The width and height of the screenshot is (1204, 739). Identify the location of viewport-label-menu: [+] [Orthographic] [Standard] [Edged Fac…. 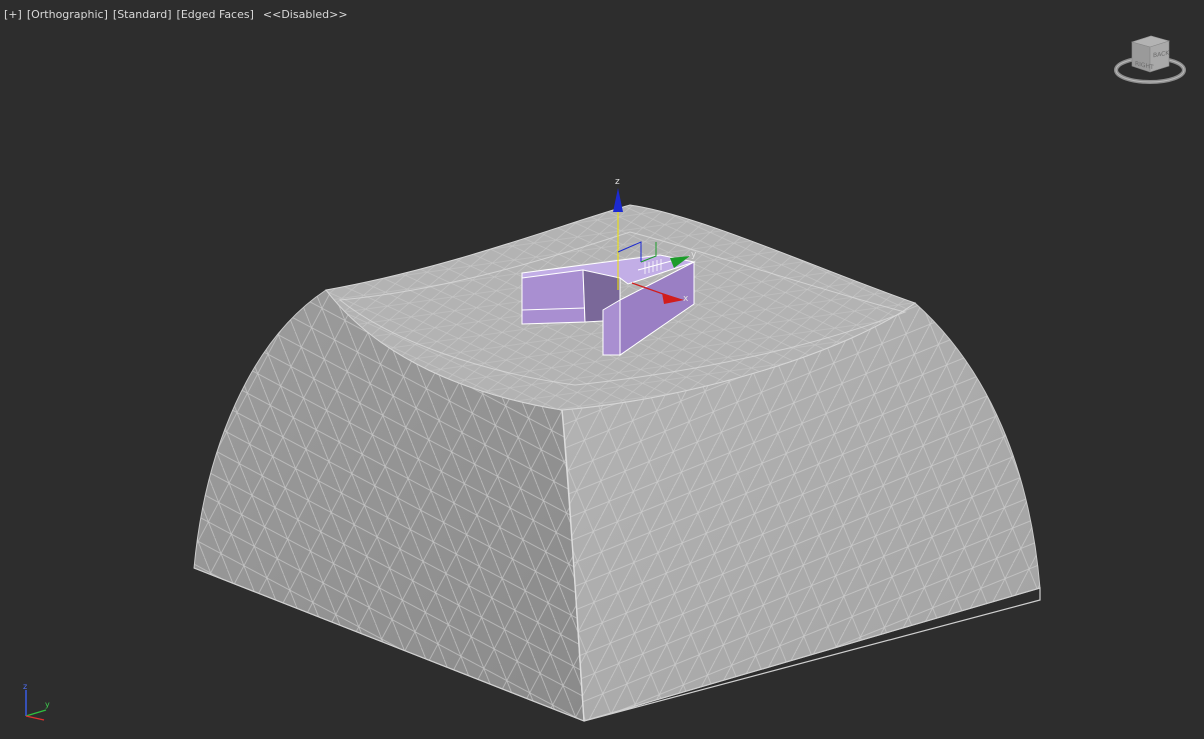
(176, 14).